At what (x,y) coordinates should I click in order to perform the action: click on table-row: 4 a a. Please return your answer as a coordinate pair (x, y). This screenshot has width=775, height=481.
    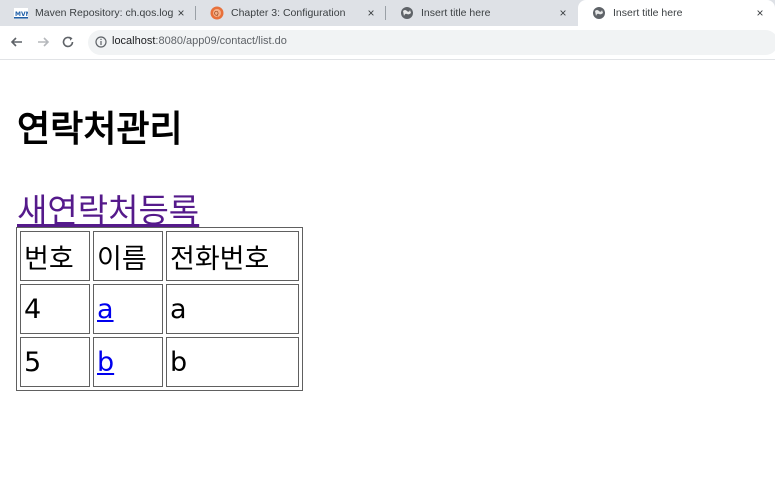
    Looking at the image, I should click on (159, 309).